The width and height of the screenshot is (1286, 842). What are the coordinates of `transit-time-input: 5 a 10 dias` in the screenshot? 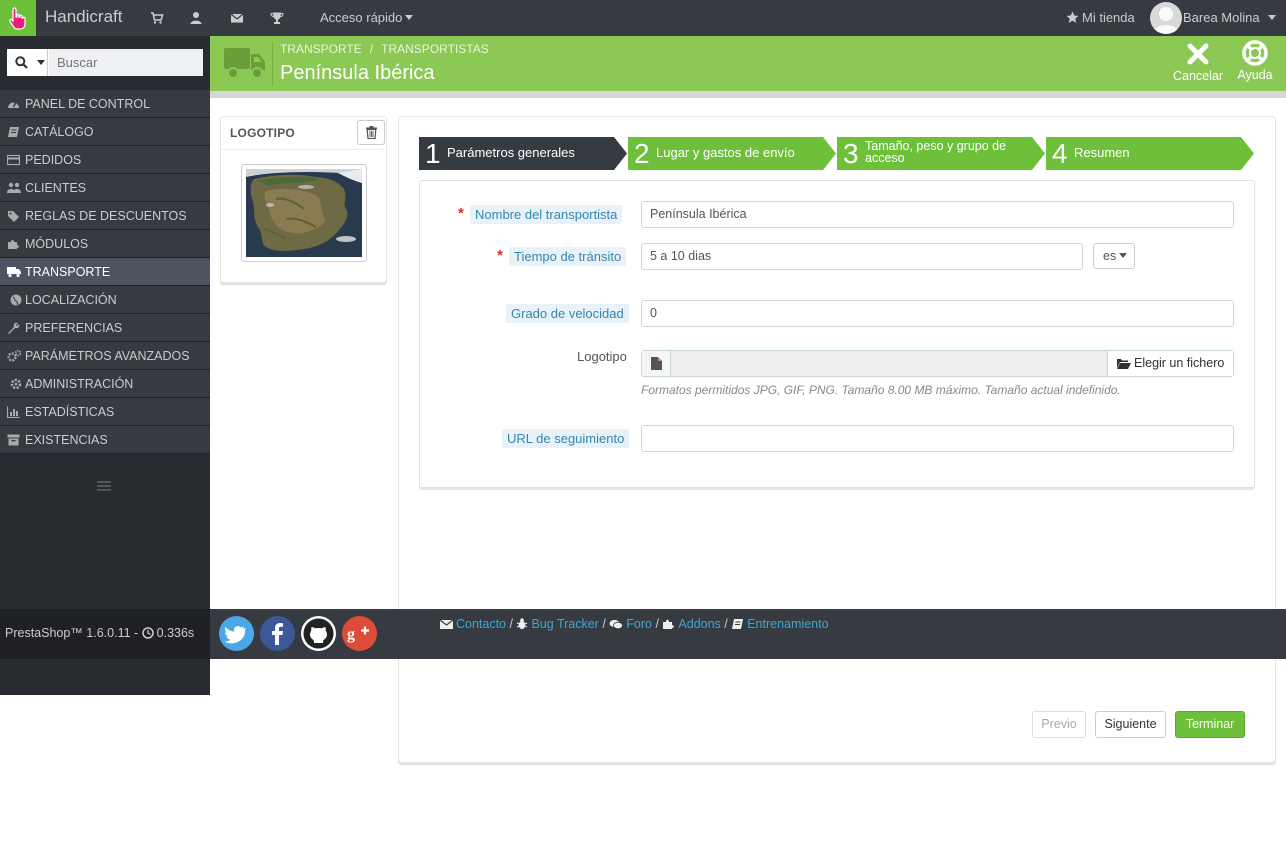 It's located at (862, 256).